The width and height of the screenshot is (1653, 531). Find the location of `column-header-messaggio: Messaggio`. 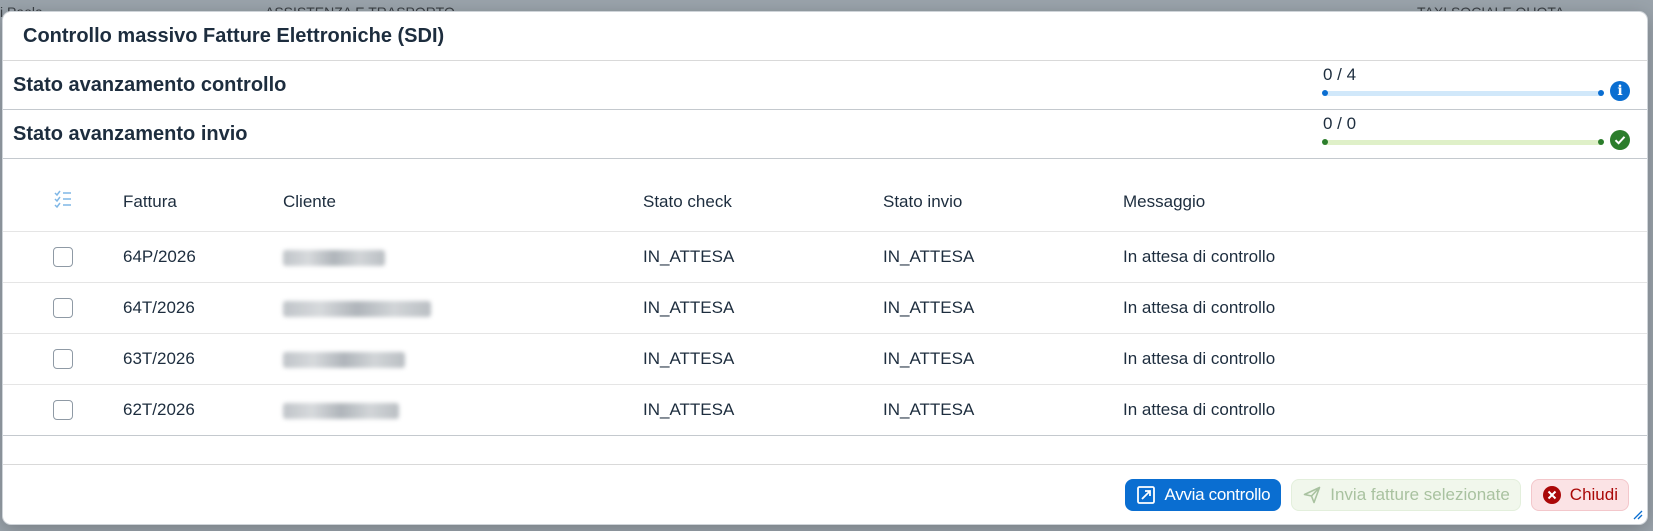

column-header-messaggio: Messaggio is located at coordinates (1385, 202).